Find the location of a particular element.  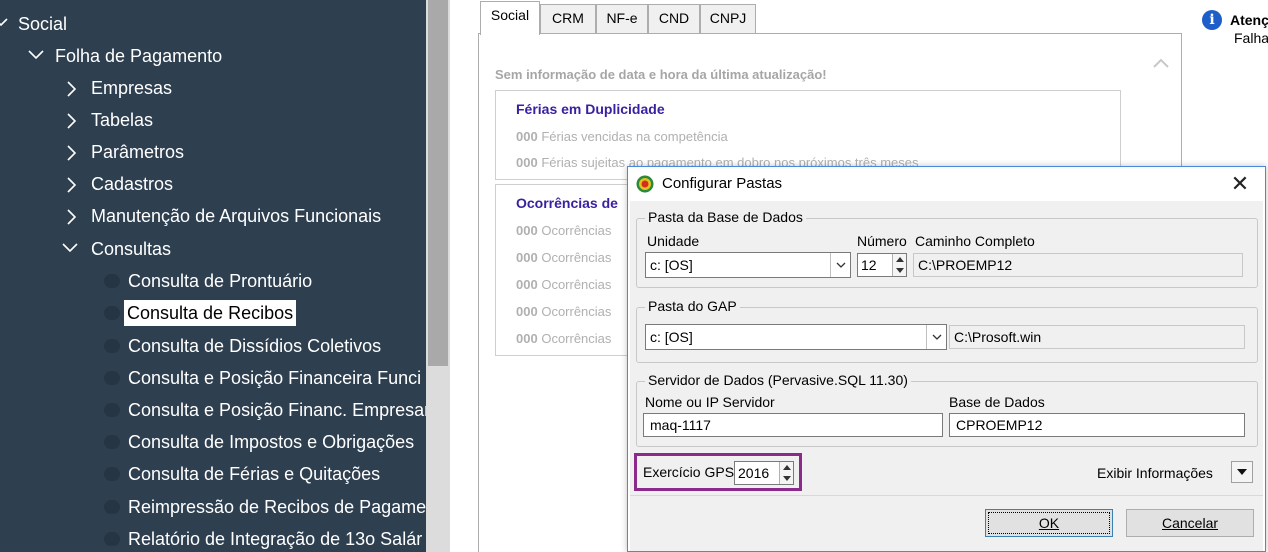

tree-node-manutencao-arquivos: Manutenção de Arquivos Funcionais is located at coordinates (213, 216).